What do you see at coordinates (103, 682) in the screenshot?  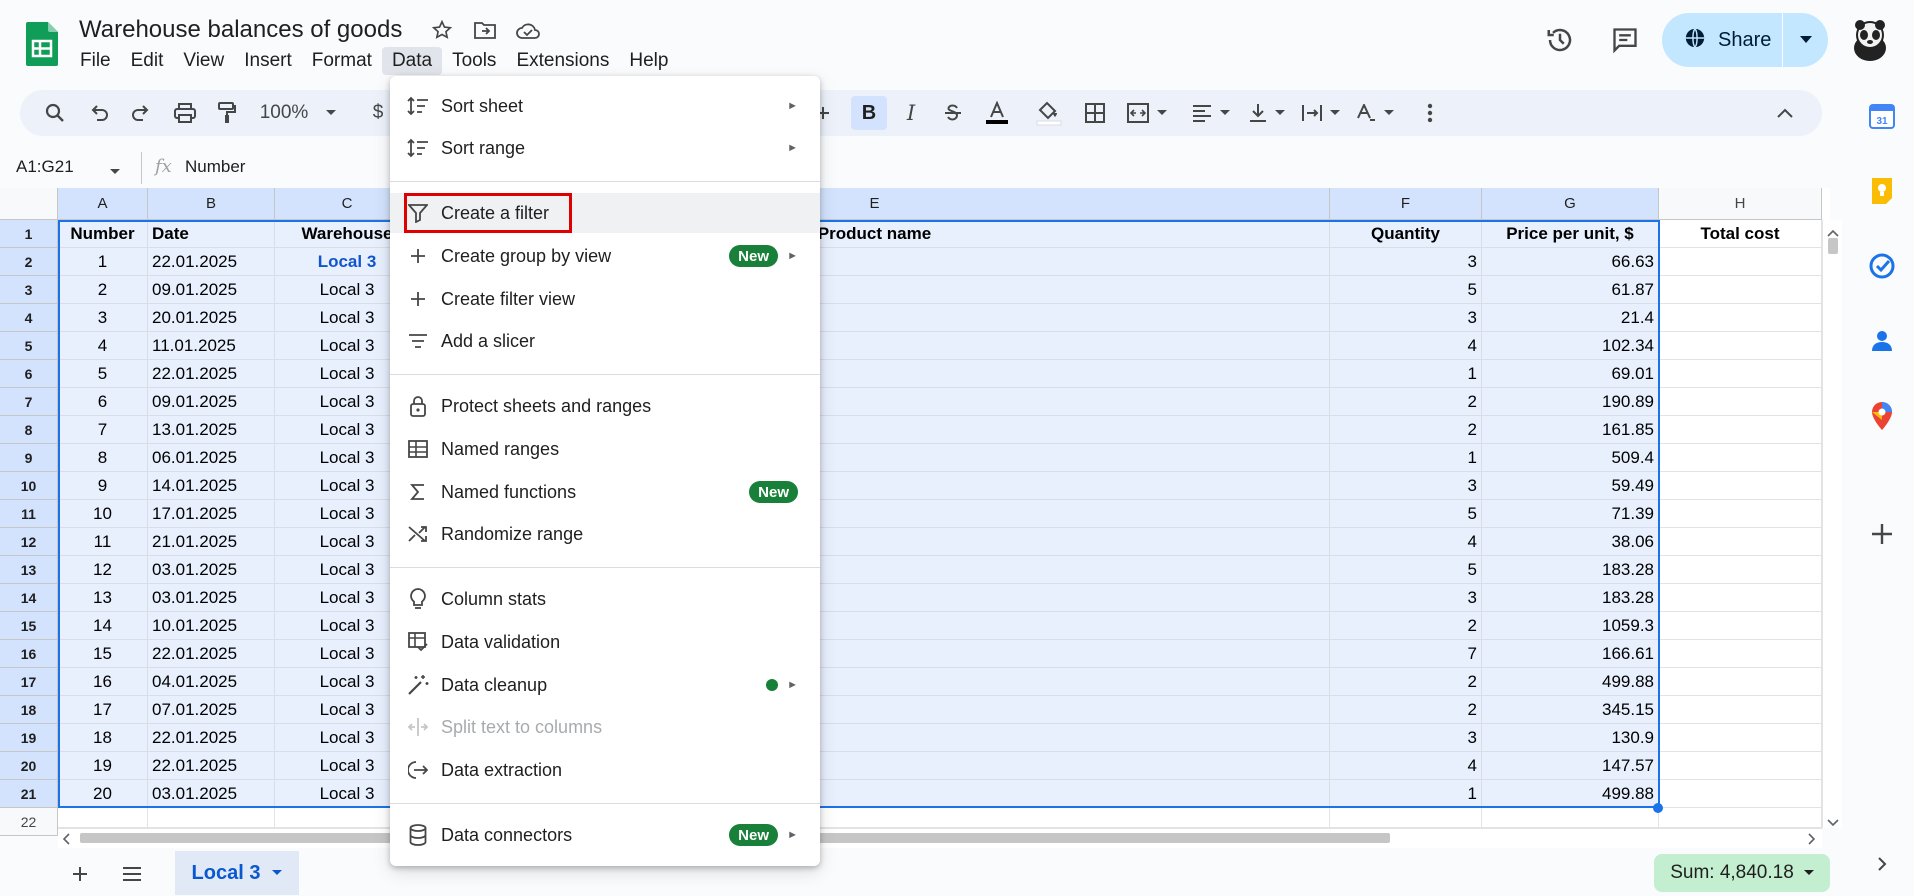 I see `table-cell: 16` at bounding box center [103, 682].